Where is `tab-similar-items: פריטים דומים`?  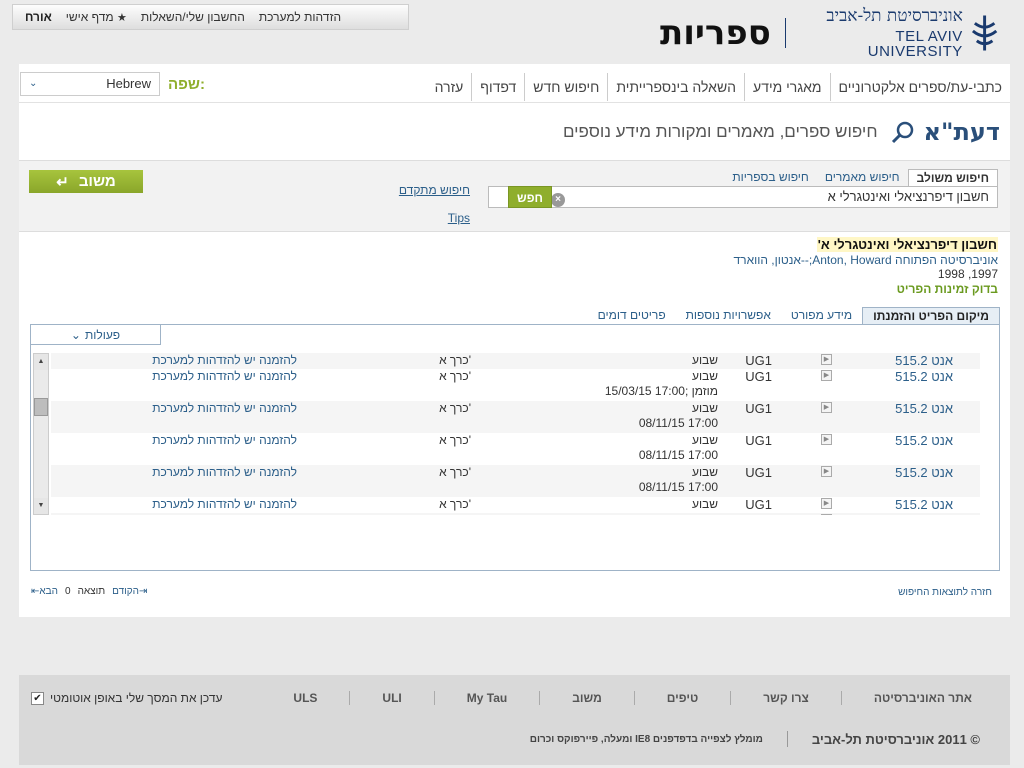
tab-similar-items: פריטים דומים is located at coordinates (632, 316).